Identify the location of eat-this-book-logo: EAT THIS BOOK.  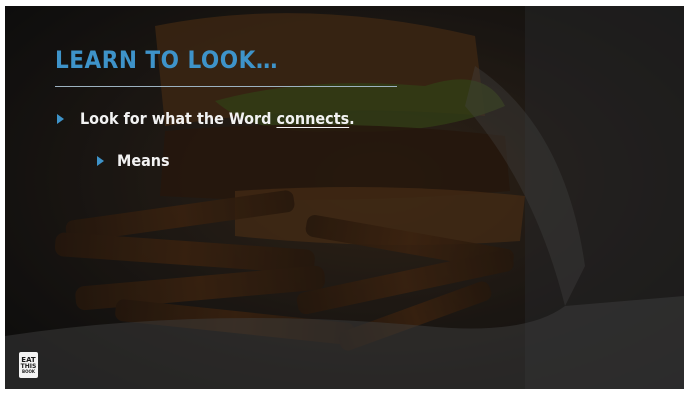
(28, 365).